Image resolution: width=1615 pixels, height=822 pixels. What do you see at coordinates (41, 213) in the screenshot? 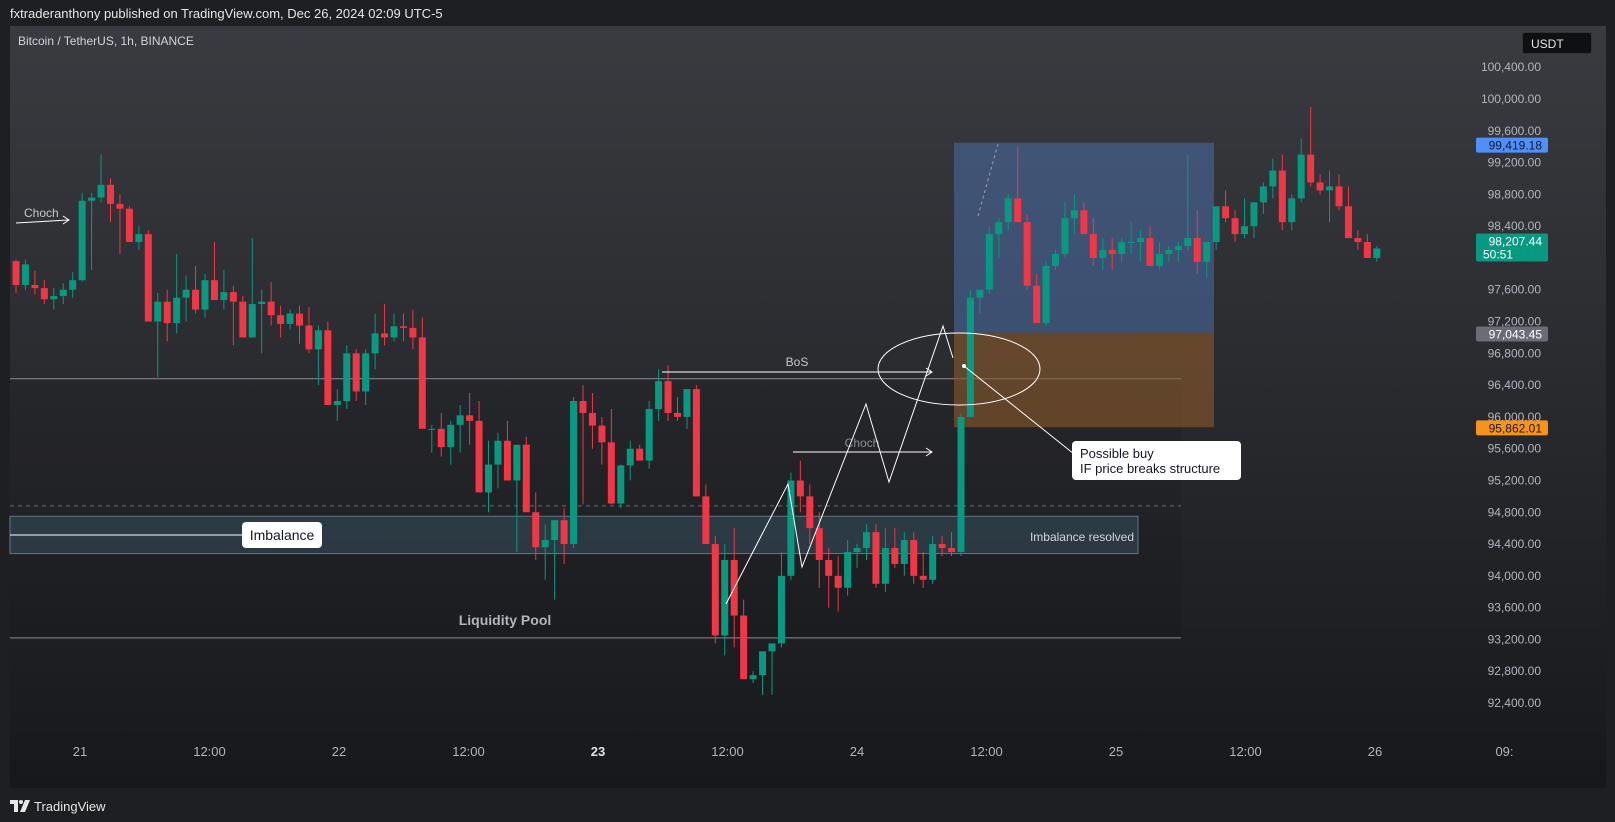
I see `choch-left-label: Choch` at bounding box center [41, 213].